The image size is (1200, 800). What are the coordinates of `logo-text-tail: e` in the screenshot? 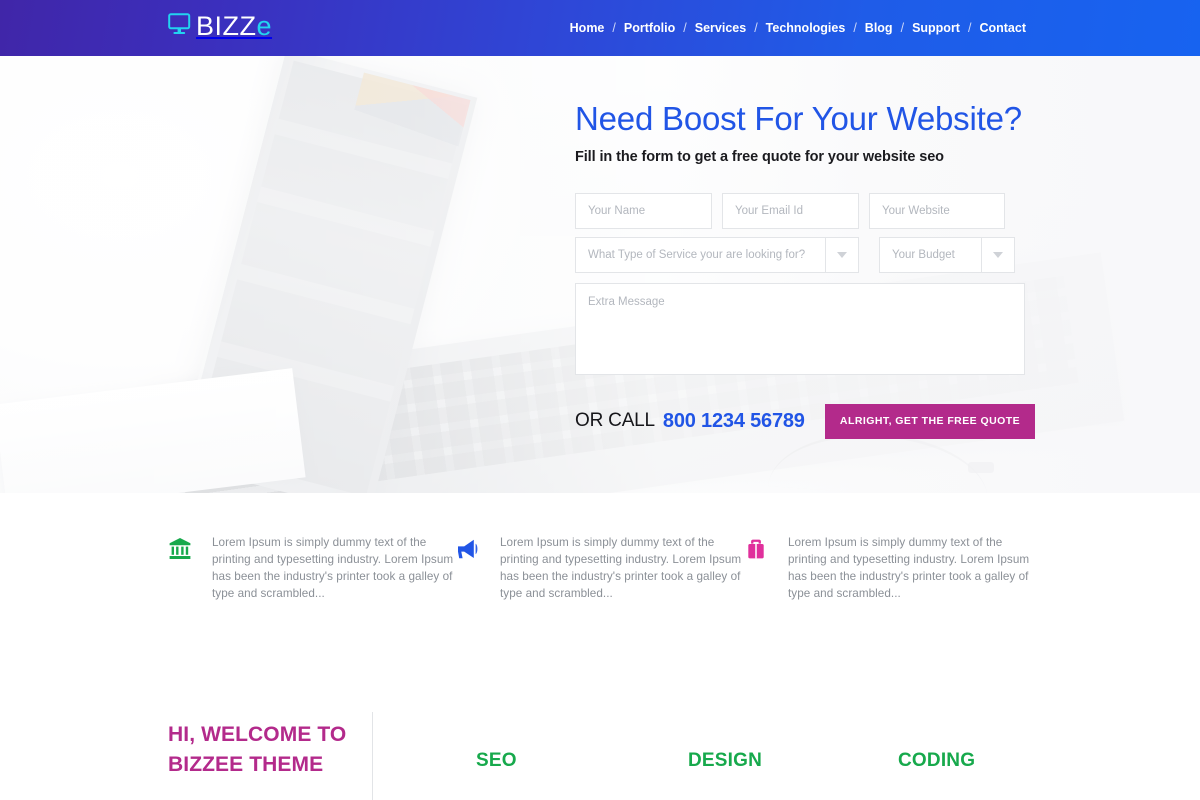 It's located at (264, 26).